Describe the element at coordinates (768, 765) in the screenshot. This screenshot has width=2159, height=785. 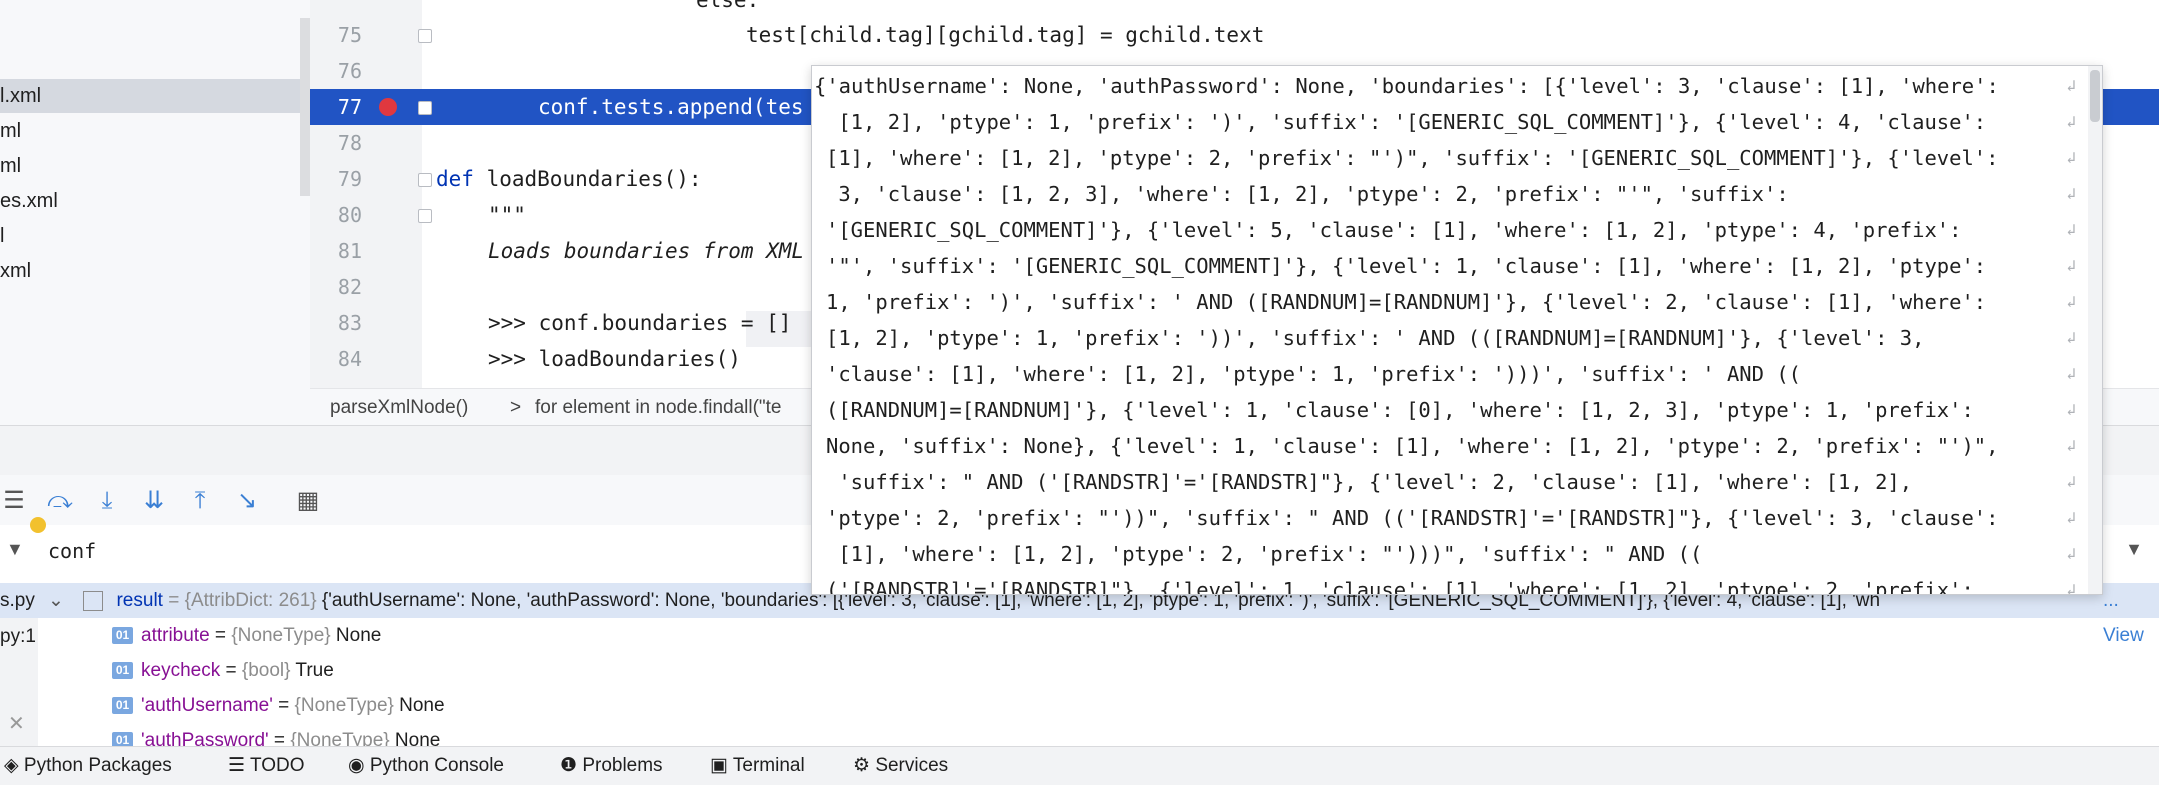
I see `tool-window-label: Terminal` at that location.